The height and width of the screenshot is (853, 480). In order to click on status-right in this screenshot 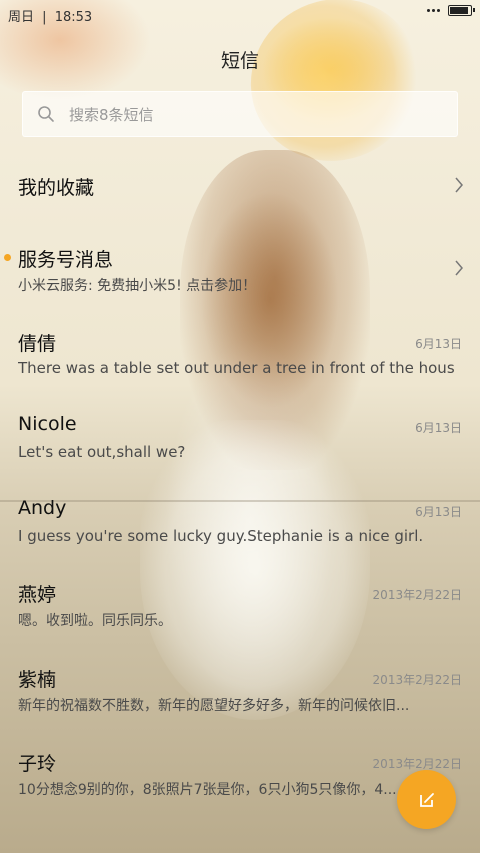, I will do `click(451, 10)`.